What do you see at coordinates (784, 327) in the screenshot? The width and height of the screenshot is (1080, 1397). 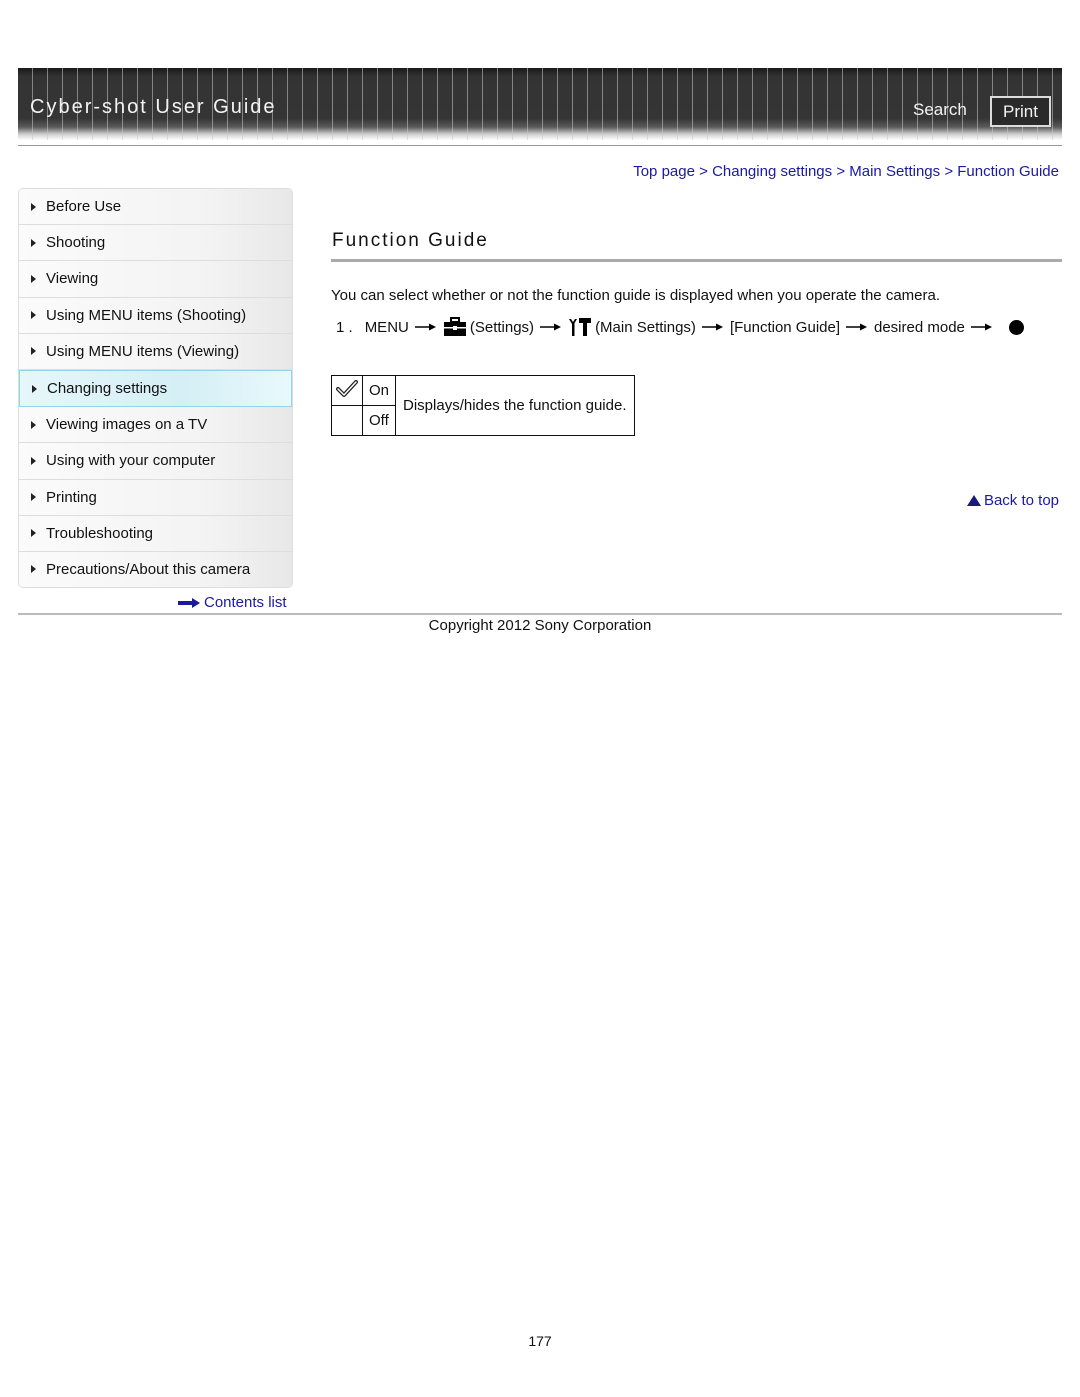 I see `step-function-guide: [Function Guide]` at bounding box center [784, 327].